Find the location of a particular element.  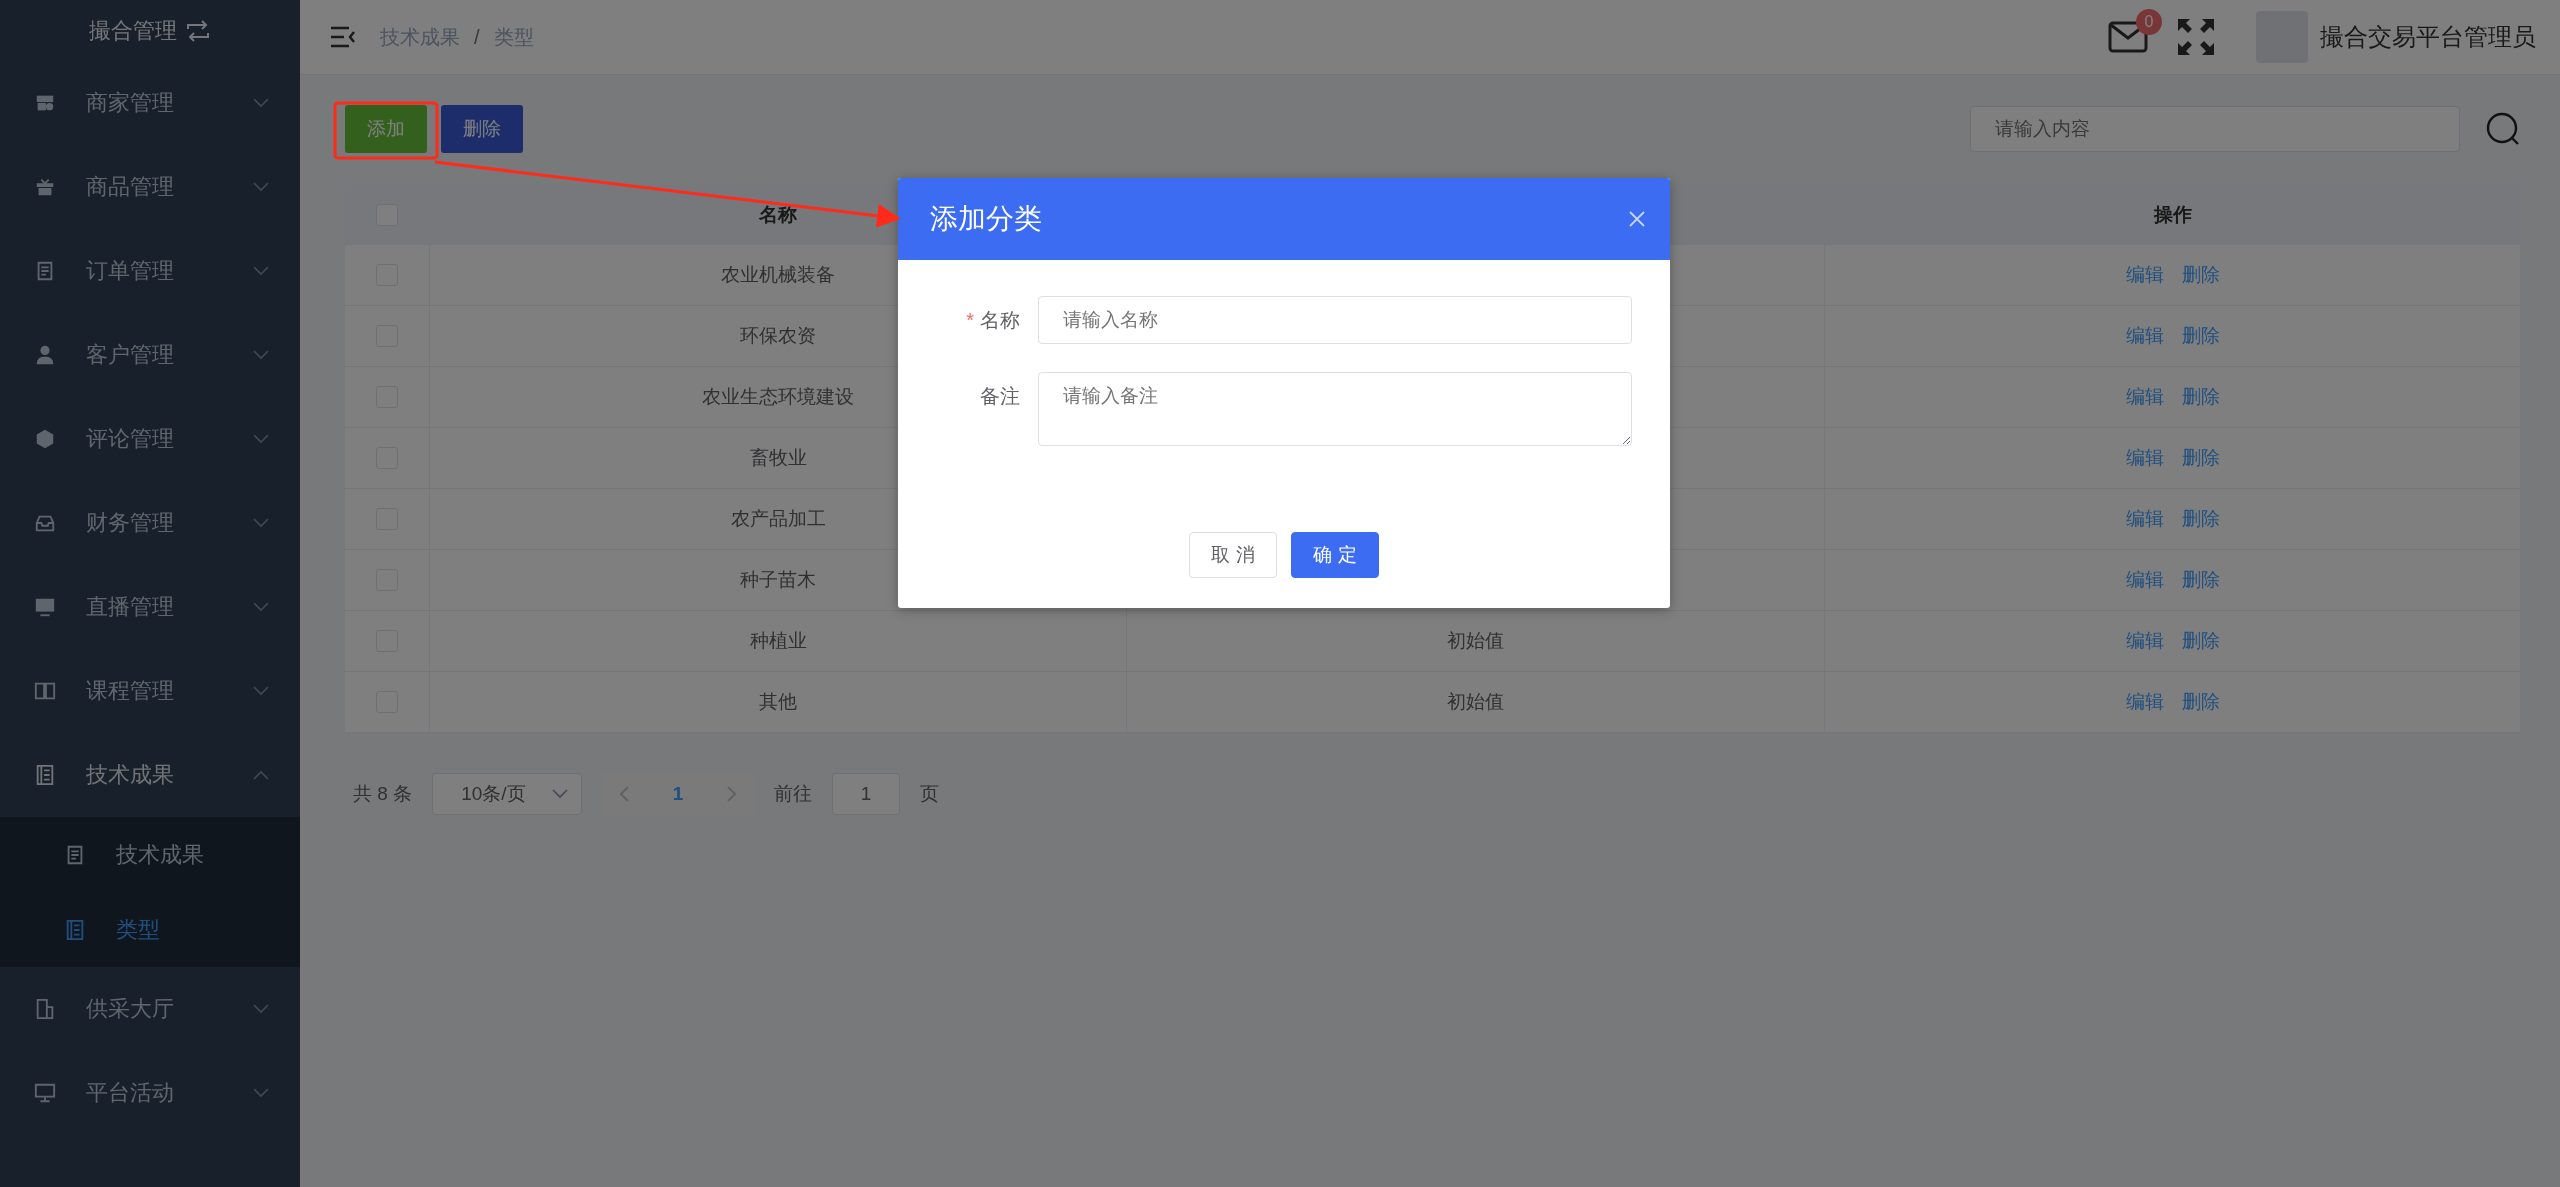

page-number: 1 is located at coordinates (678, 794).